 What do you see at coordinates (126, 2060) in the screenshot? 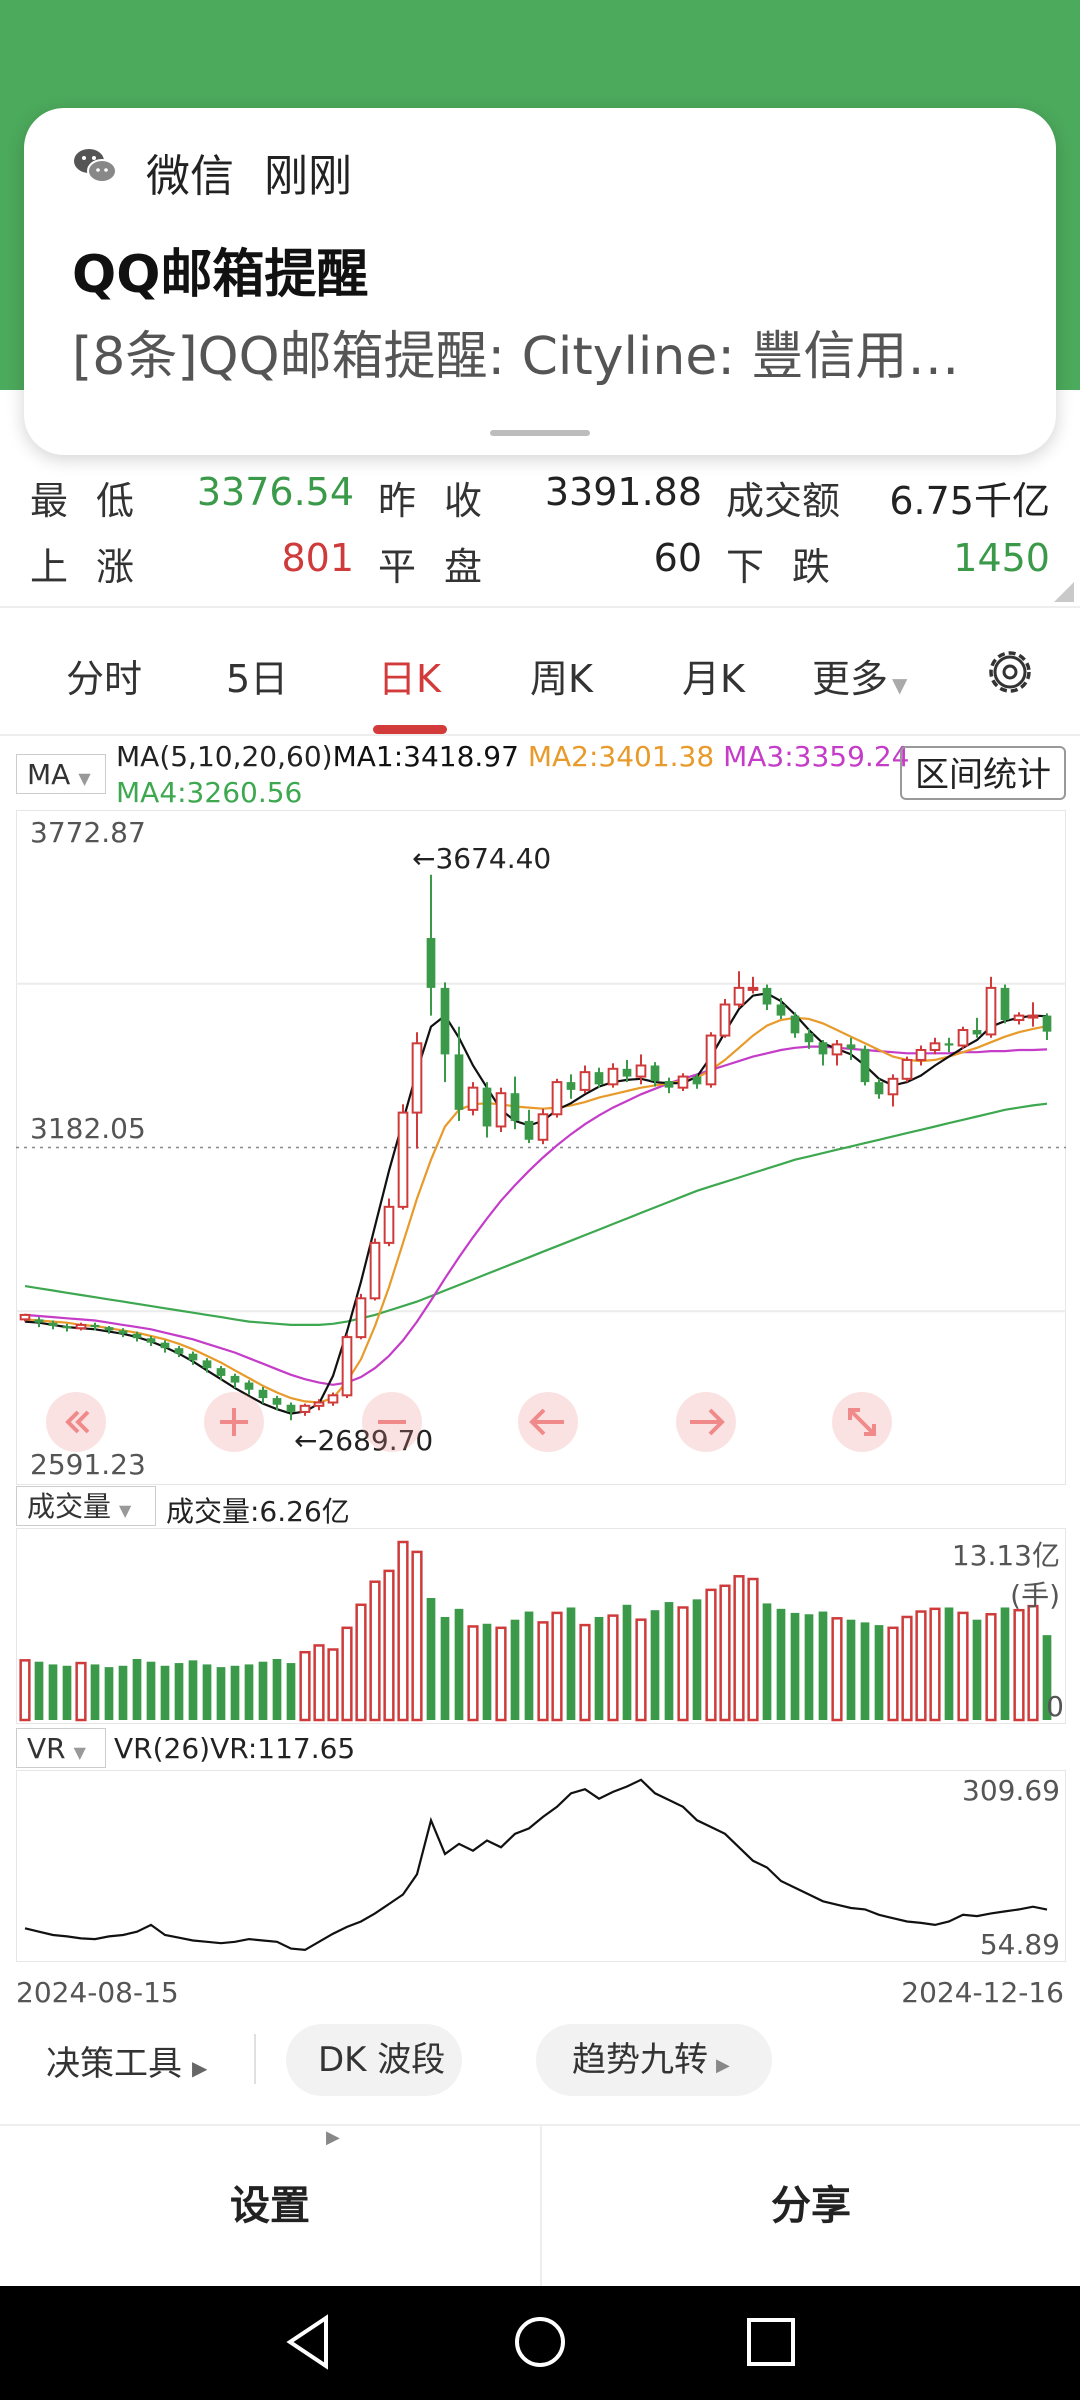
I see `decision-tools-button: 决策工具 ▶` at bounding box center [126, 2060].